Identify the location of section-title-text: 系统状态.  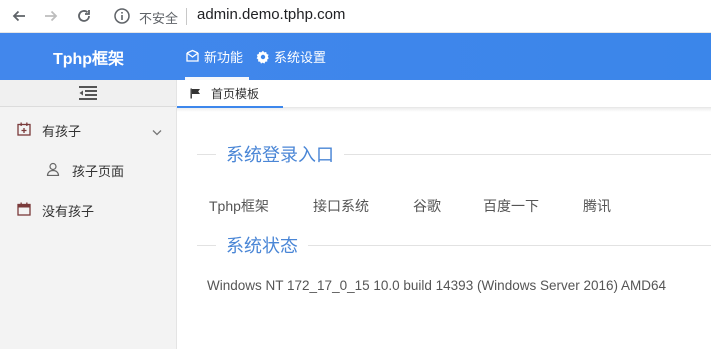
(262, 246).